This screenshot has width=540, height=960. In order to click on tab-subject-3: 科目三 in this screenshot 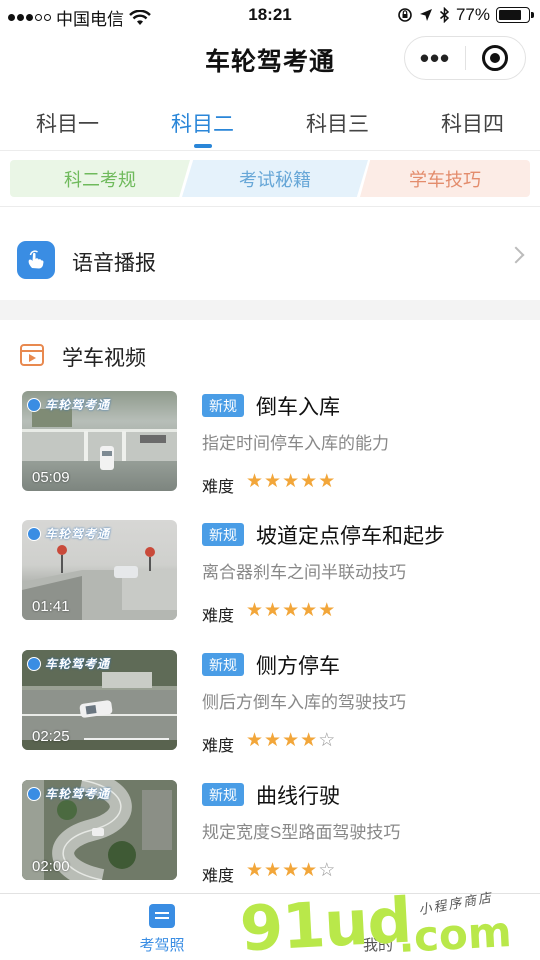, I will do `click(337, 124)`.